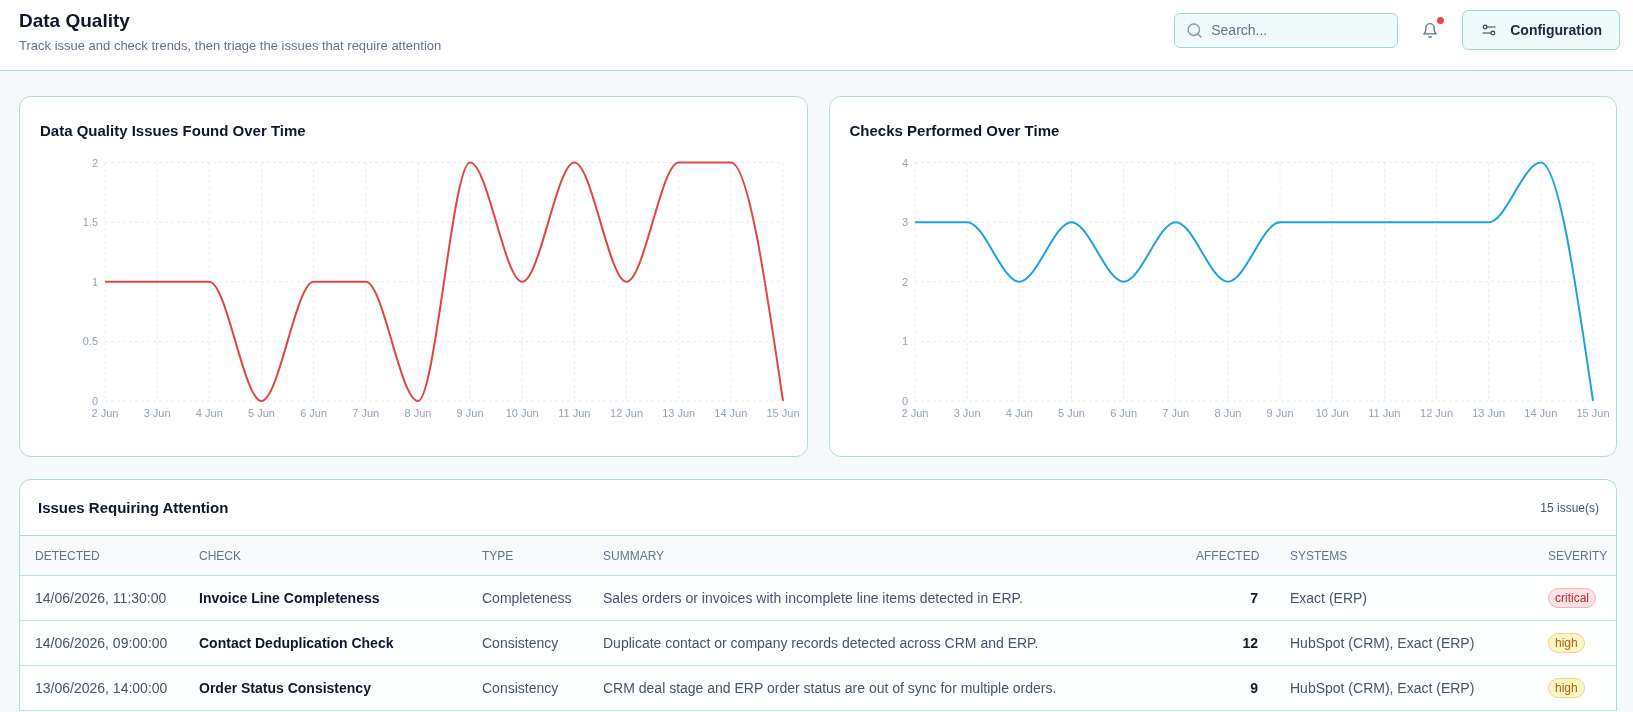 The width and height of the screenshot is (1633, 712). What do you see at coordinates (296, 643) in the screenshot?
I see `check-name: Contact Deduplication Check` at bounding box center [296, 643].